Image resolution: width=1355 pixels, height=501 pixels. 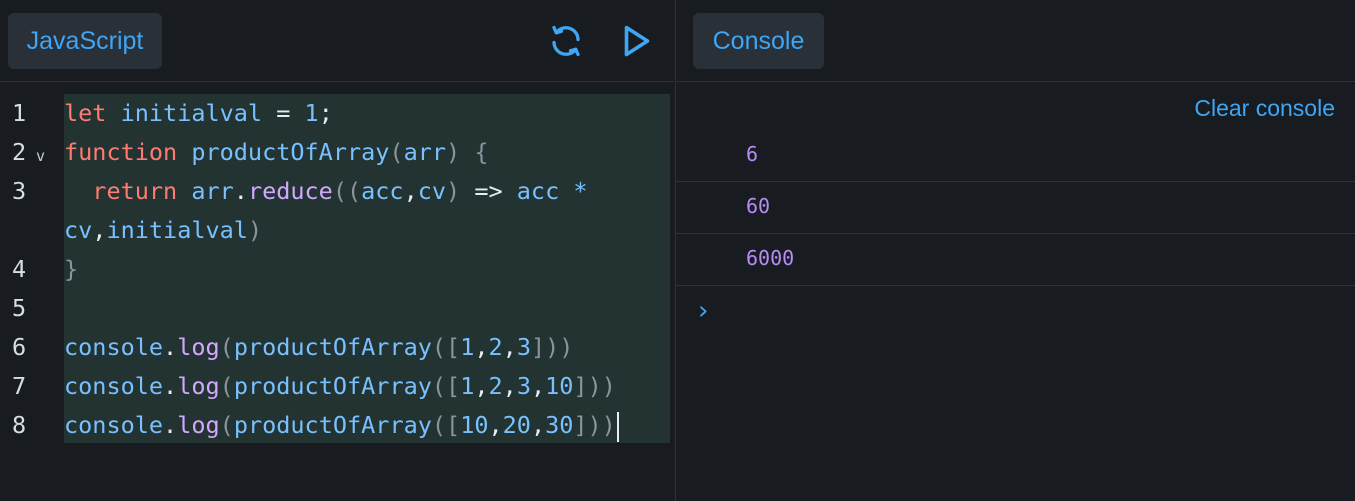 I want to click on clear-console-button: Clear console, so click(x=1264, y=108).